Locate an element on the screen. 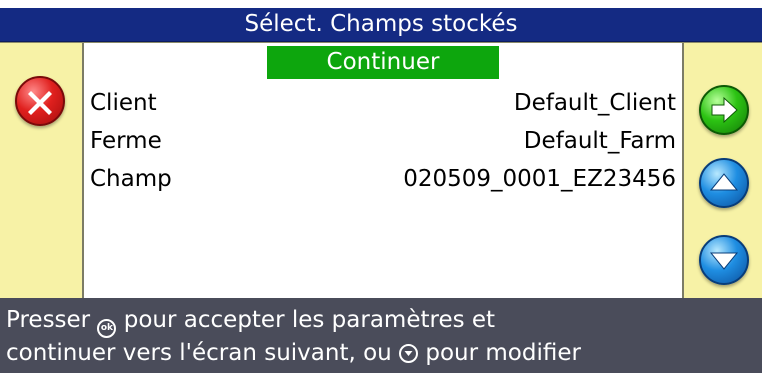 The width and height of the screenshot is (762, 373). arrow-right-icon is located at coordinates (724, 110).